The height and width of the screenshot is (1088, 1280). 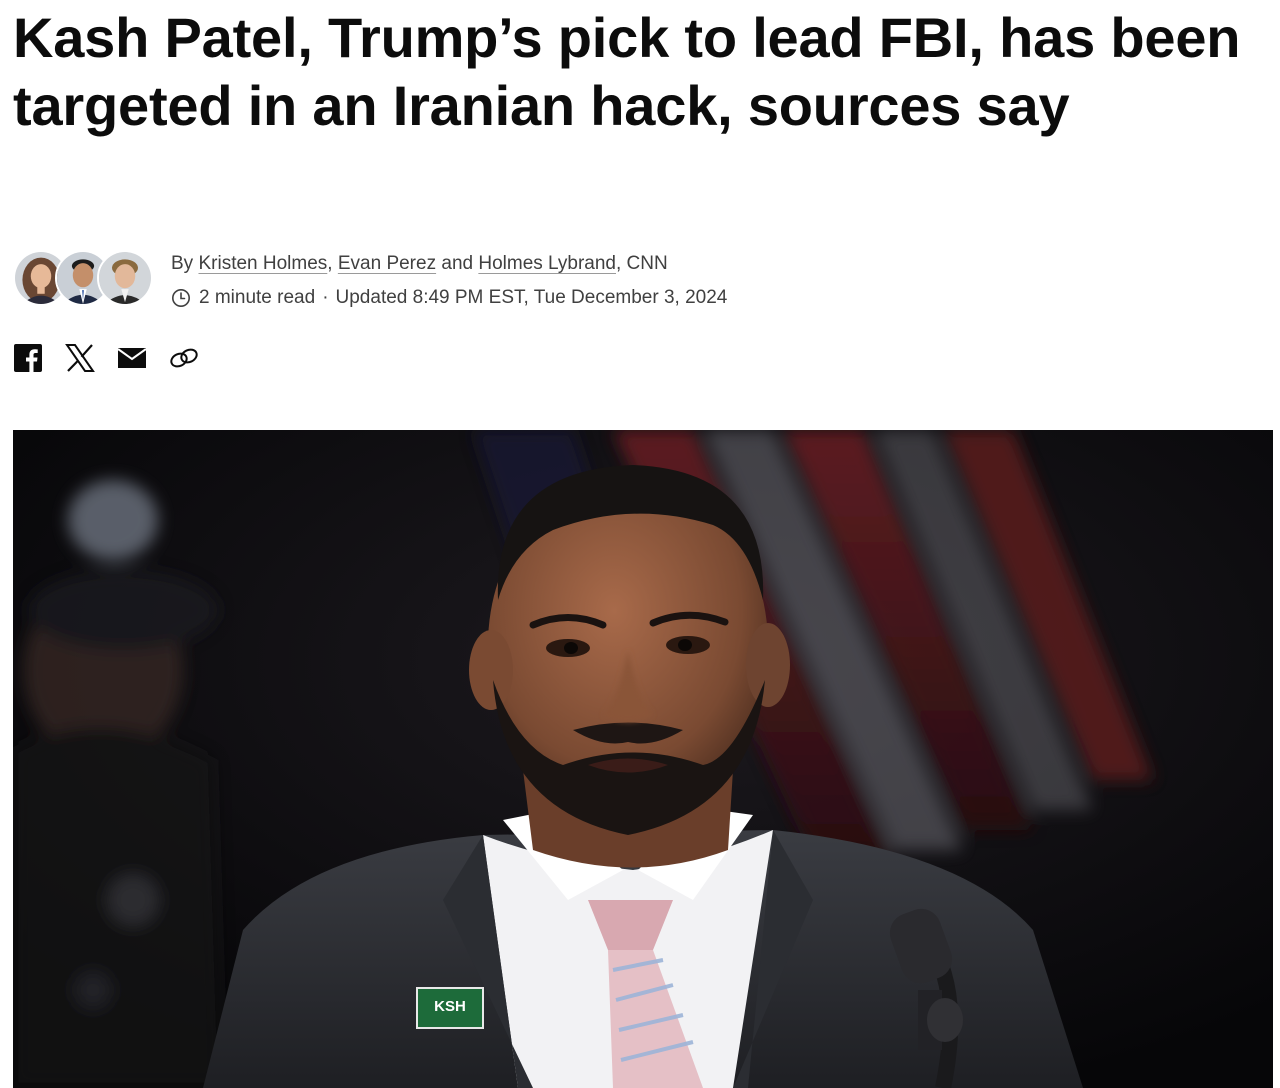 What do you see at coordinates (182, 263) in the screenshot?
I see `byline-prefix: By` at bounding box center [182, 263].